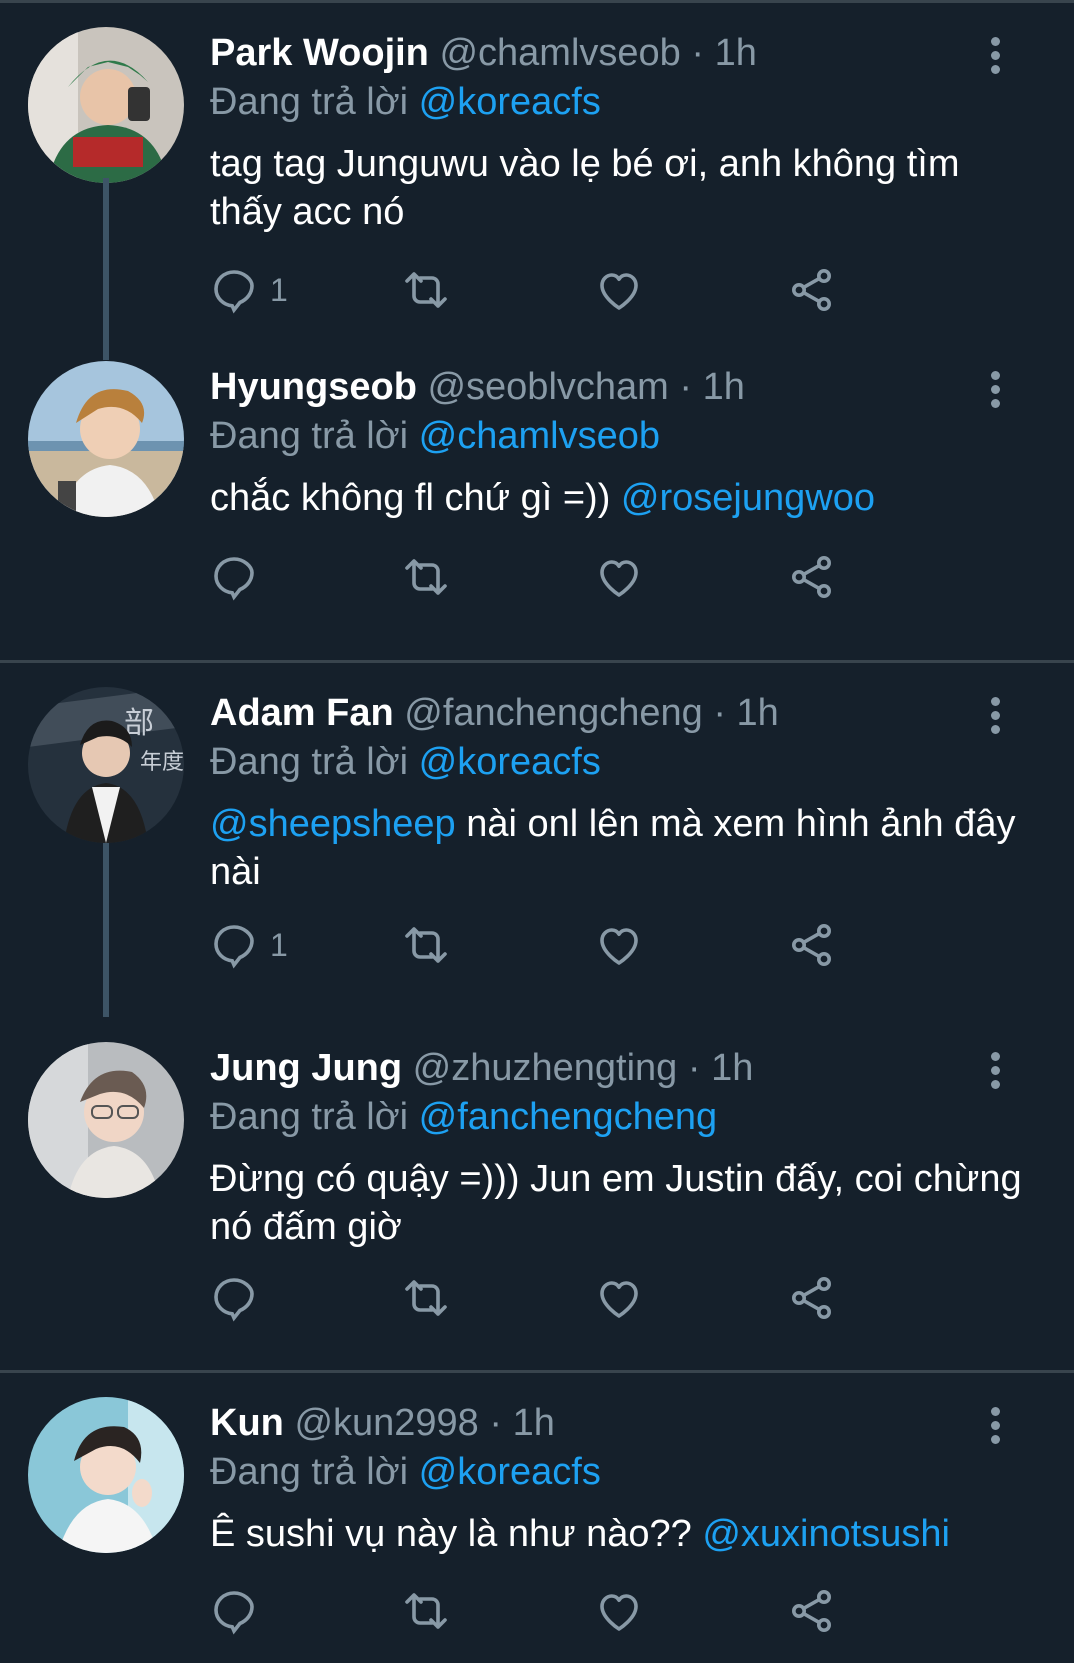 The width and height of the screenshot is (1074, 1663). I want to click on handle: @kun2998, so click(386, 1423).